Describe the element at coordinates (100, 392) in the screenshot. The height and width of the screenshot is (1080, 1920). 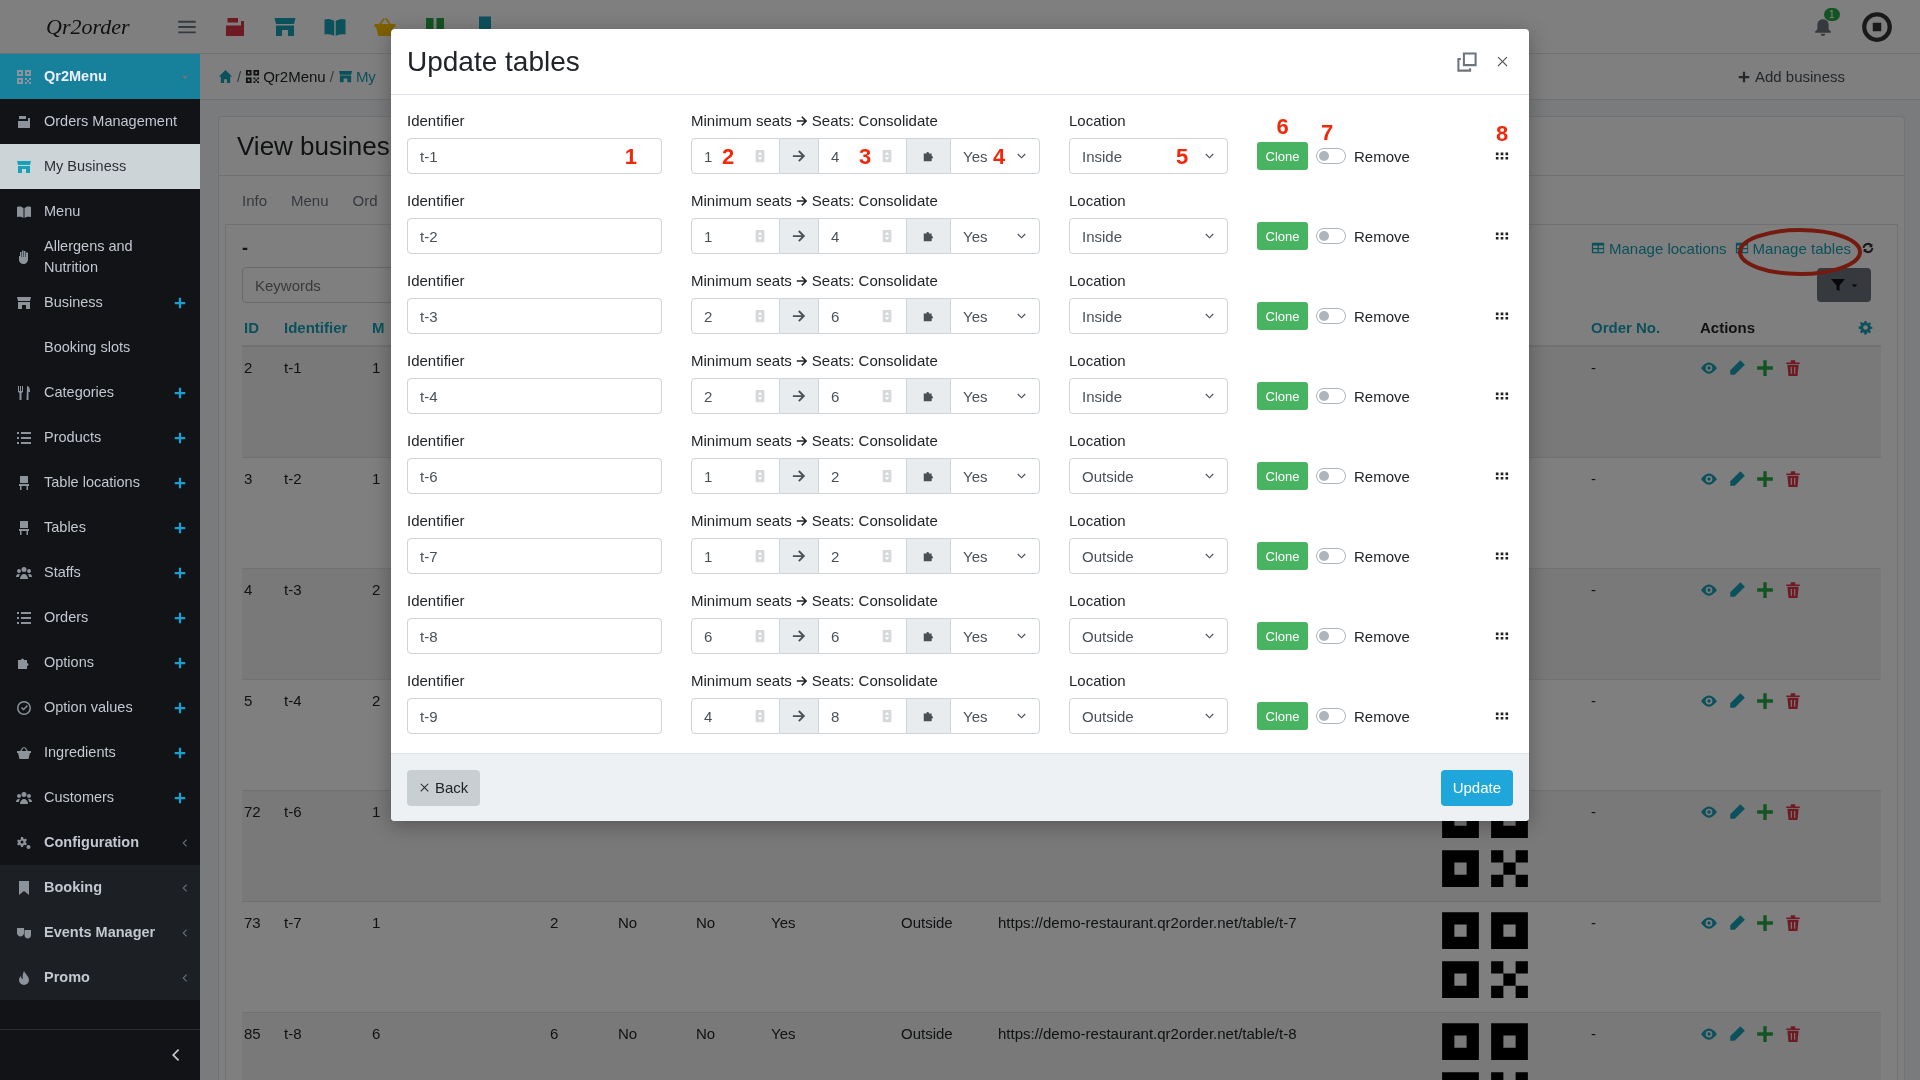
I see `sidebar-item: Categories` at that location.